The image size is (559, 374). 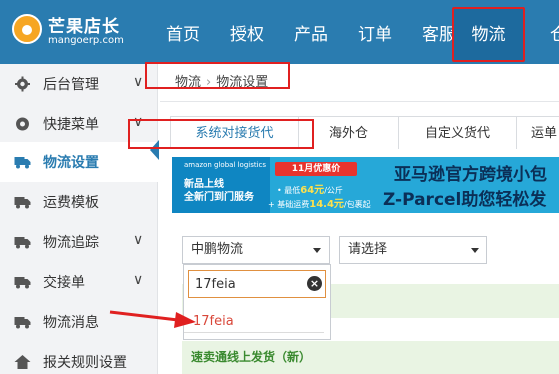 What do you see at coordinates (316, 169) in the screenshot?
I see `banner-promo-badge: 11月优惠价` at bounding box center [316, 169].